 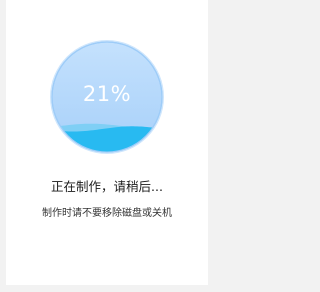 I want to click on warning-message: 制作时请不要移除磁盘或关机, so click(x=107, y=213).